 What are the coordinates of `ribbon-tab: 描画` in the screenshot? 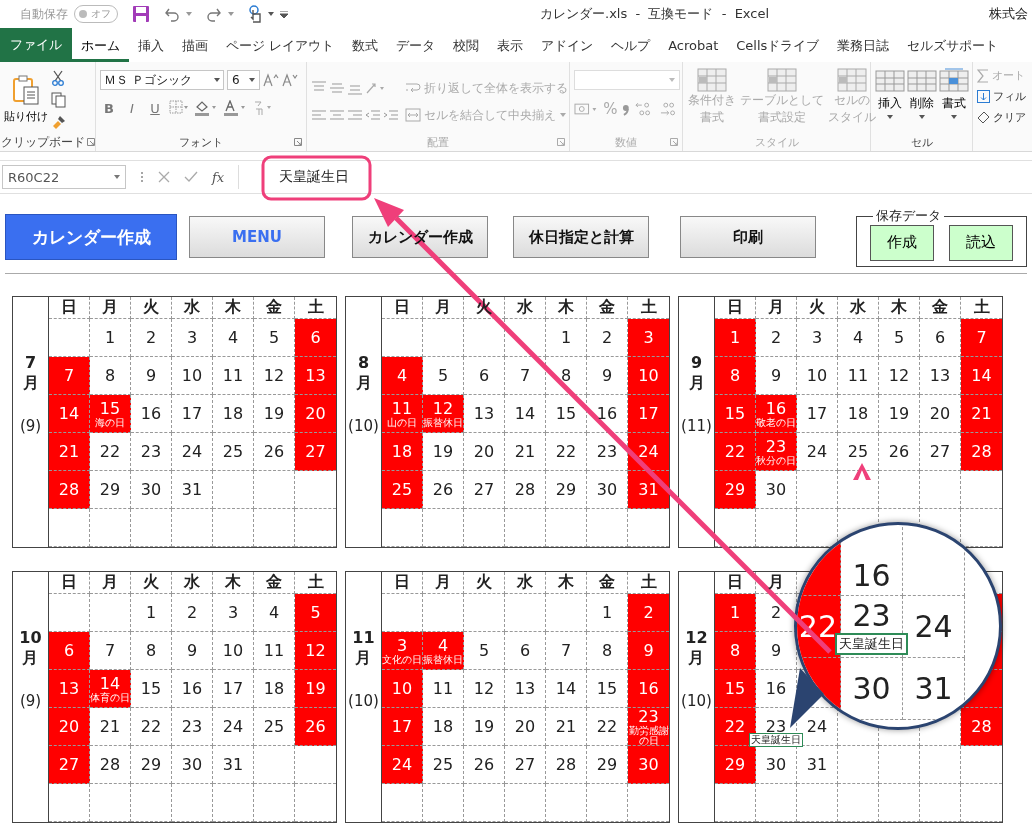 It's located at (195, 45).